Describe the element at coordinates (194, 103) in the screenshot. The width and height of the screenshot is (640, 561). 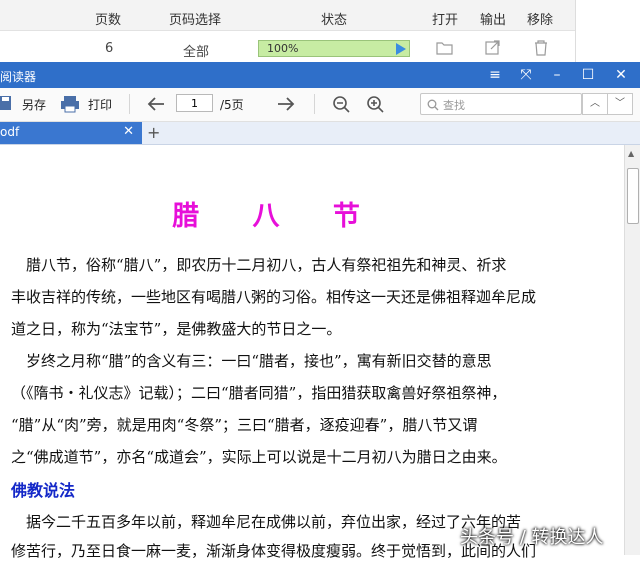
I see `page-number-input: 1` at that location.